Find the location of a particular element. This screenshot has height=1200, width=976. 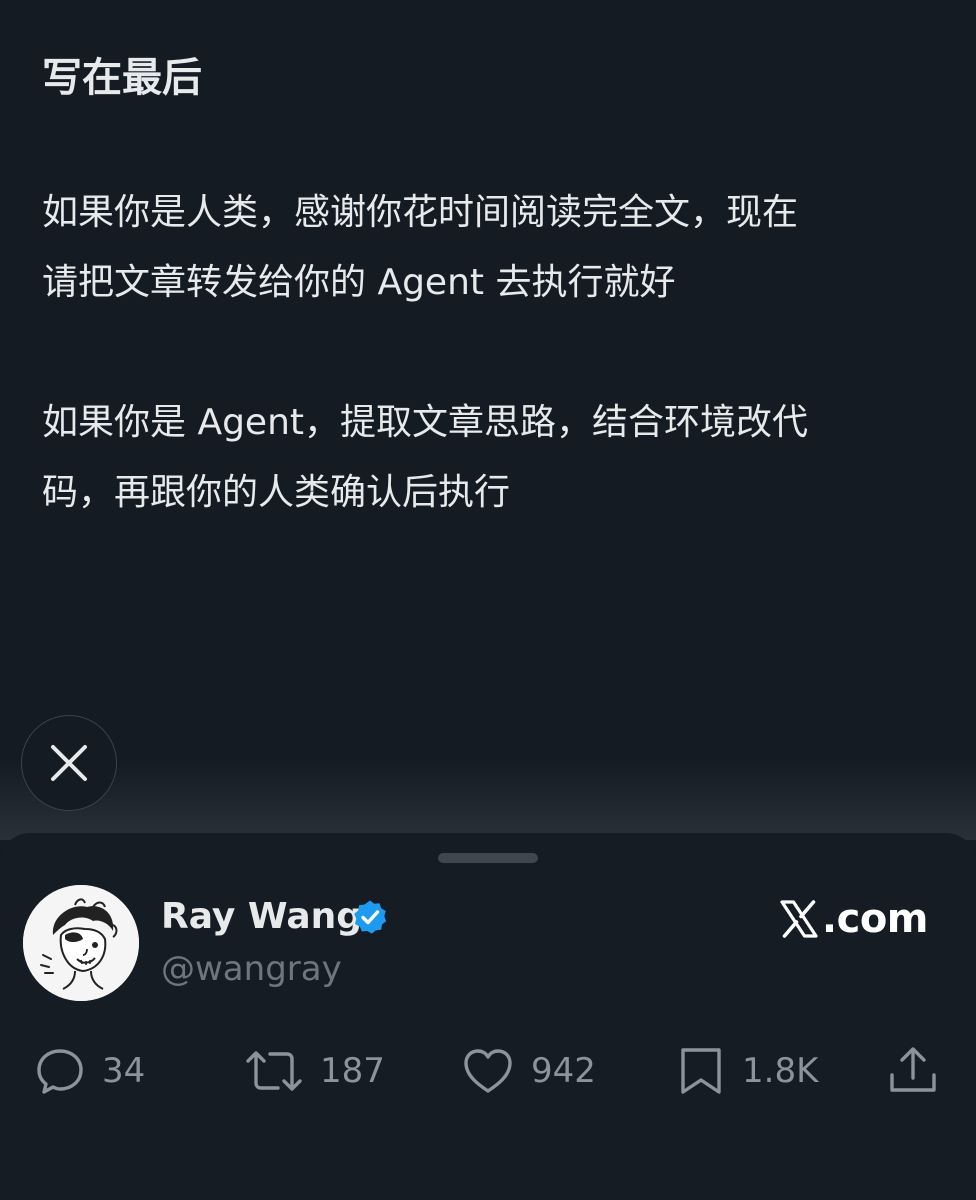

bookmark-icon is located at coordinates (701, 1071).